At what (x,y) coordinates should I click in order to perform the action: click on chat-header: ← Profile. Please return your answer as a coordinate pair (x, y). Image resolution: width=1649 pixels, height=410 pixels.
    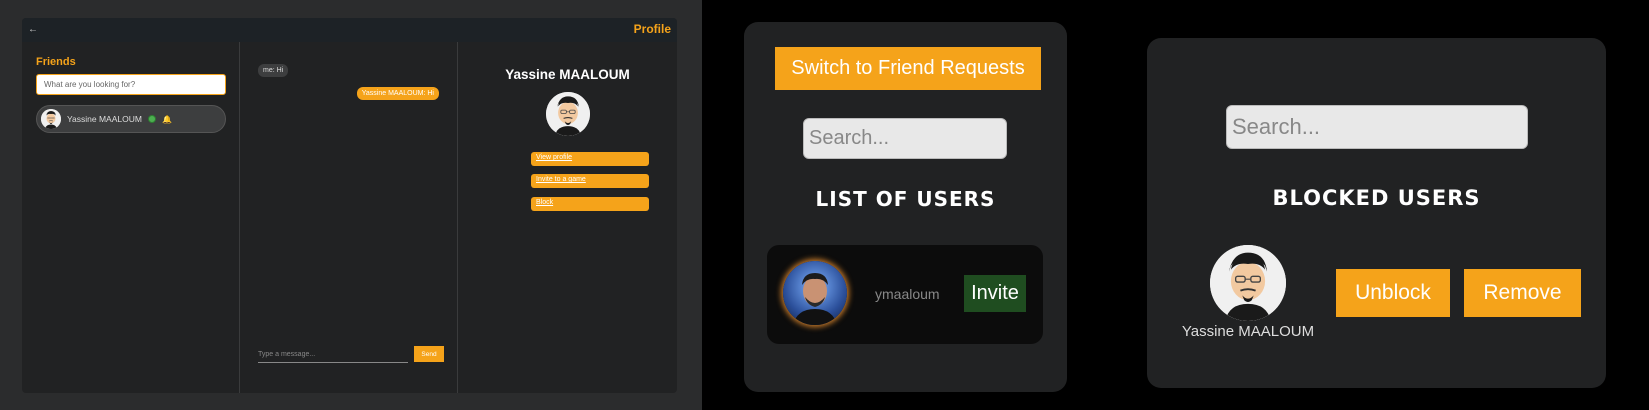
    Looking at the image, I should click on (349, 30).